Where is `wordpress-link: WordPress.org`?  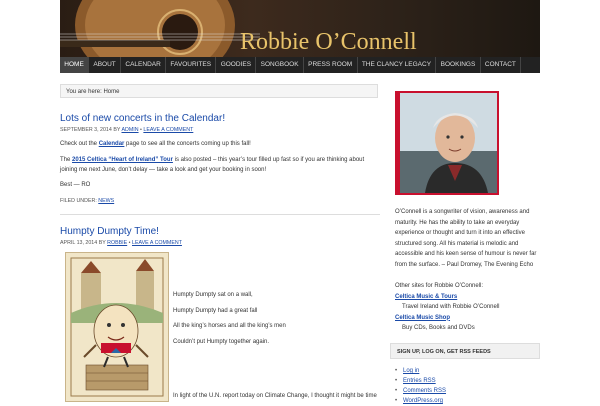
wordpress-link: WordPress.org is located at coordinates (420, 401).